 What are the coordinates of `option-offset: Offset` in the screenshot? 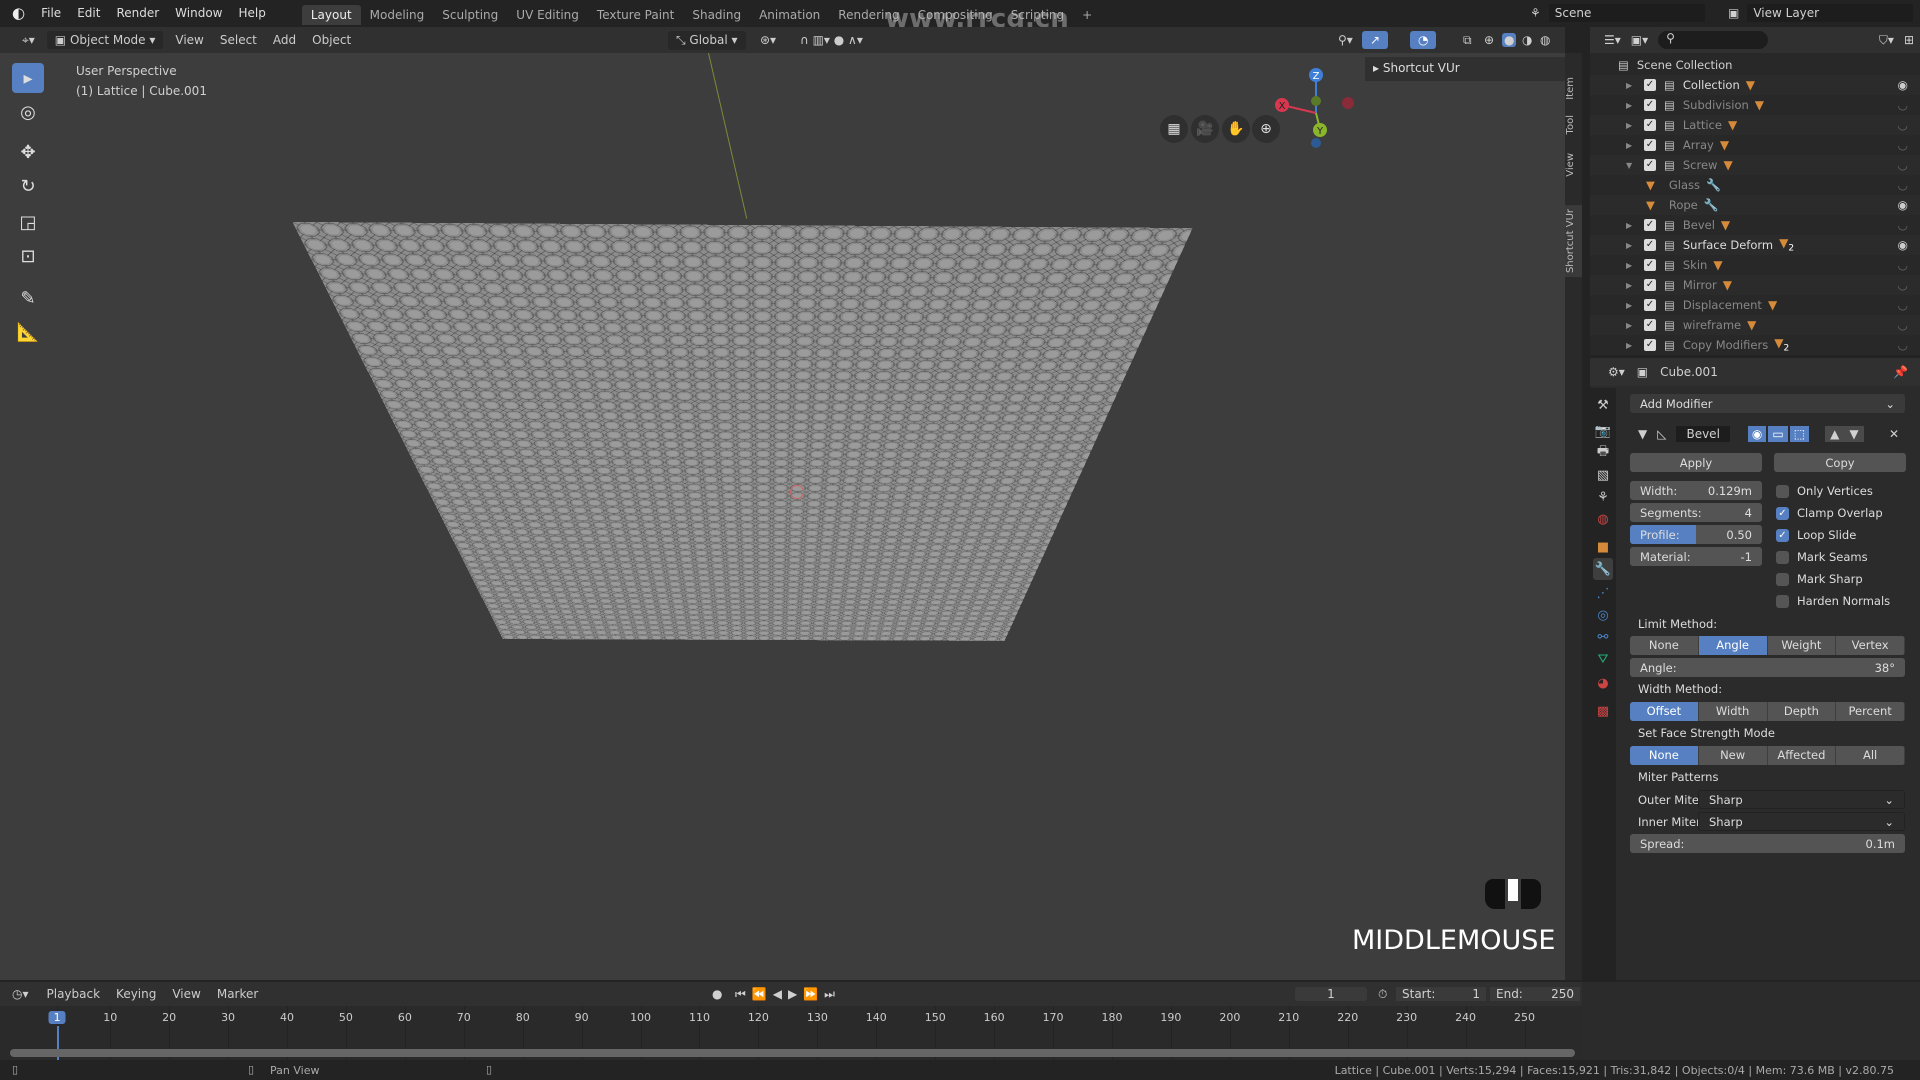 It's located at (1664, 711).